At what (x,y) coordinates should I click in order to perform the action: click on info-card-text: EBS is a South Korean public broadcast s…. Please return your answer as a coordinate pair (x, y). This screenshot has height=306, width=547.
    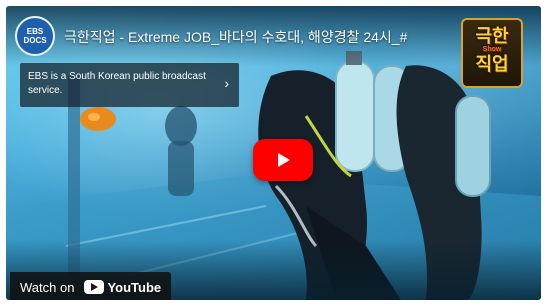
    Looking at the image, I should click on (117, 83).